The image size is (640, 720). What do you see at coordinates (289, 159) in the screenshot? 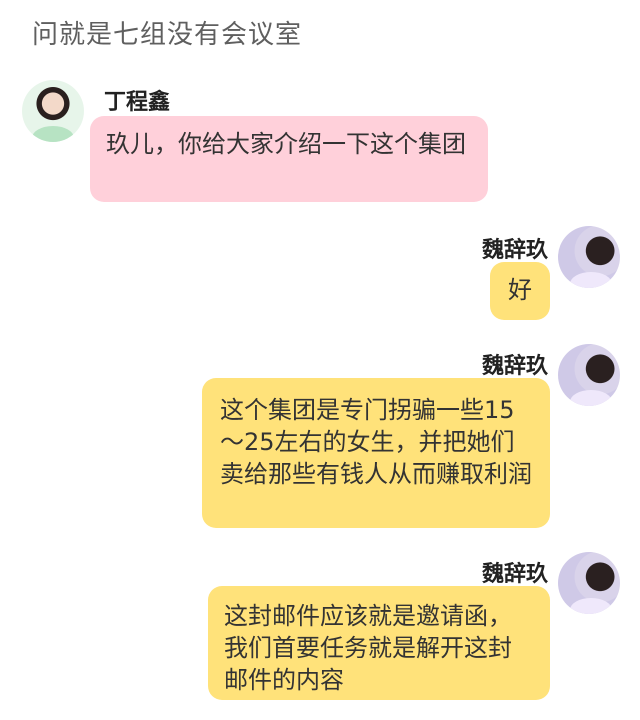
I see `message-bubble: 玖儿，你给大家介绍一下这个集团` at bounding box center [289, 159].